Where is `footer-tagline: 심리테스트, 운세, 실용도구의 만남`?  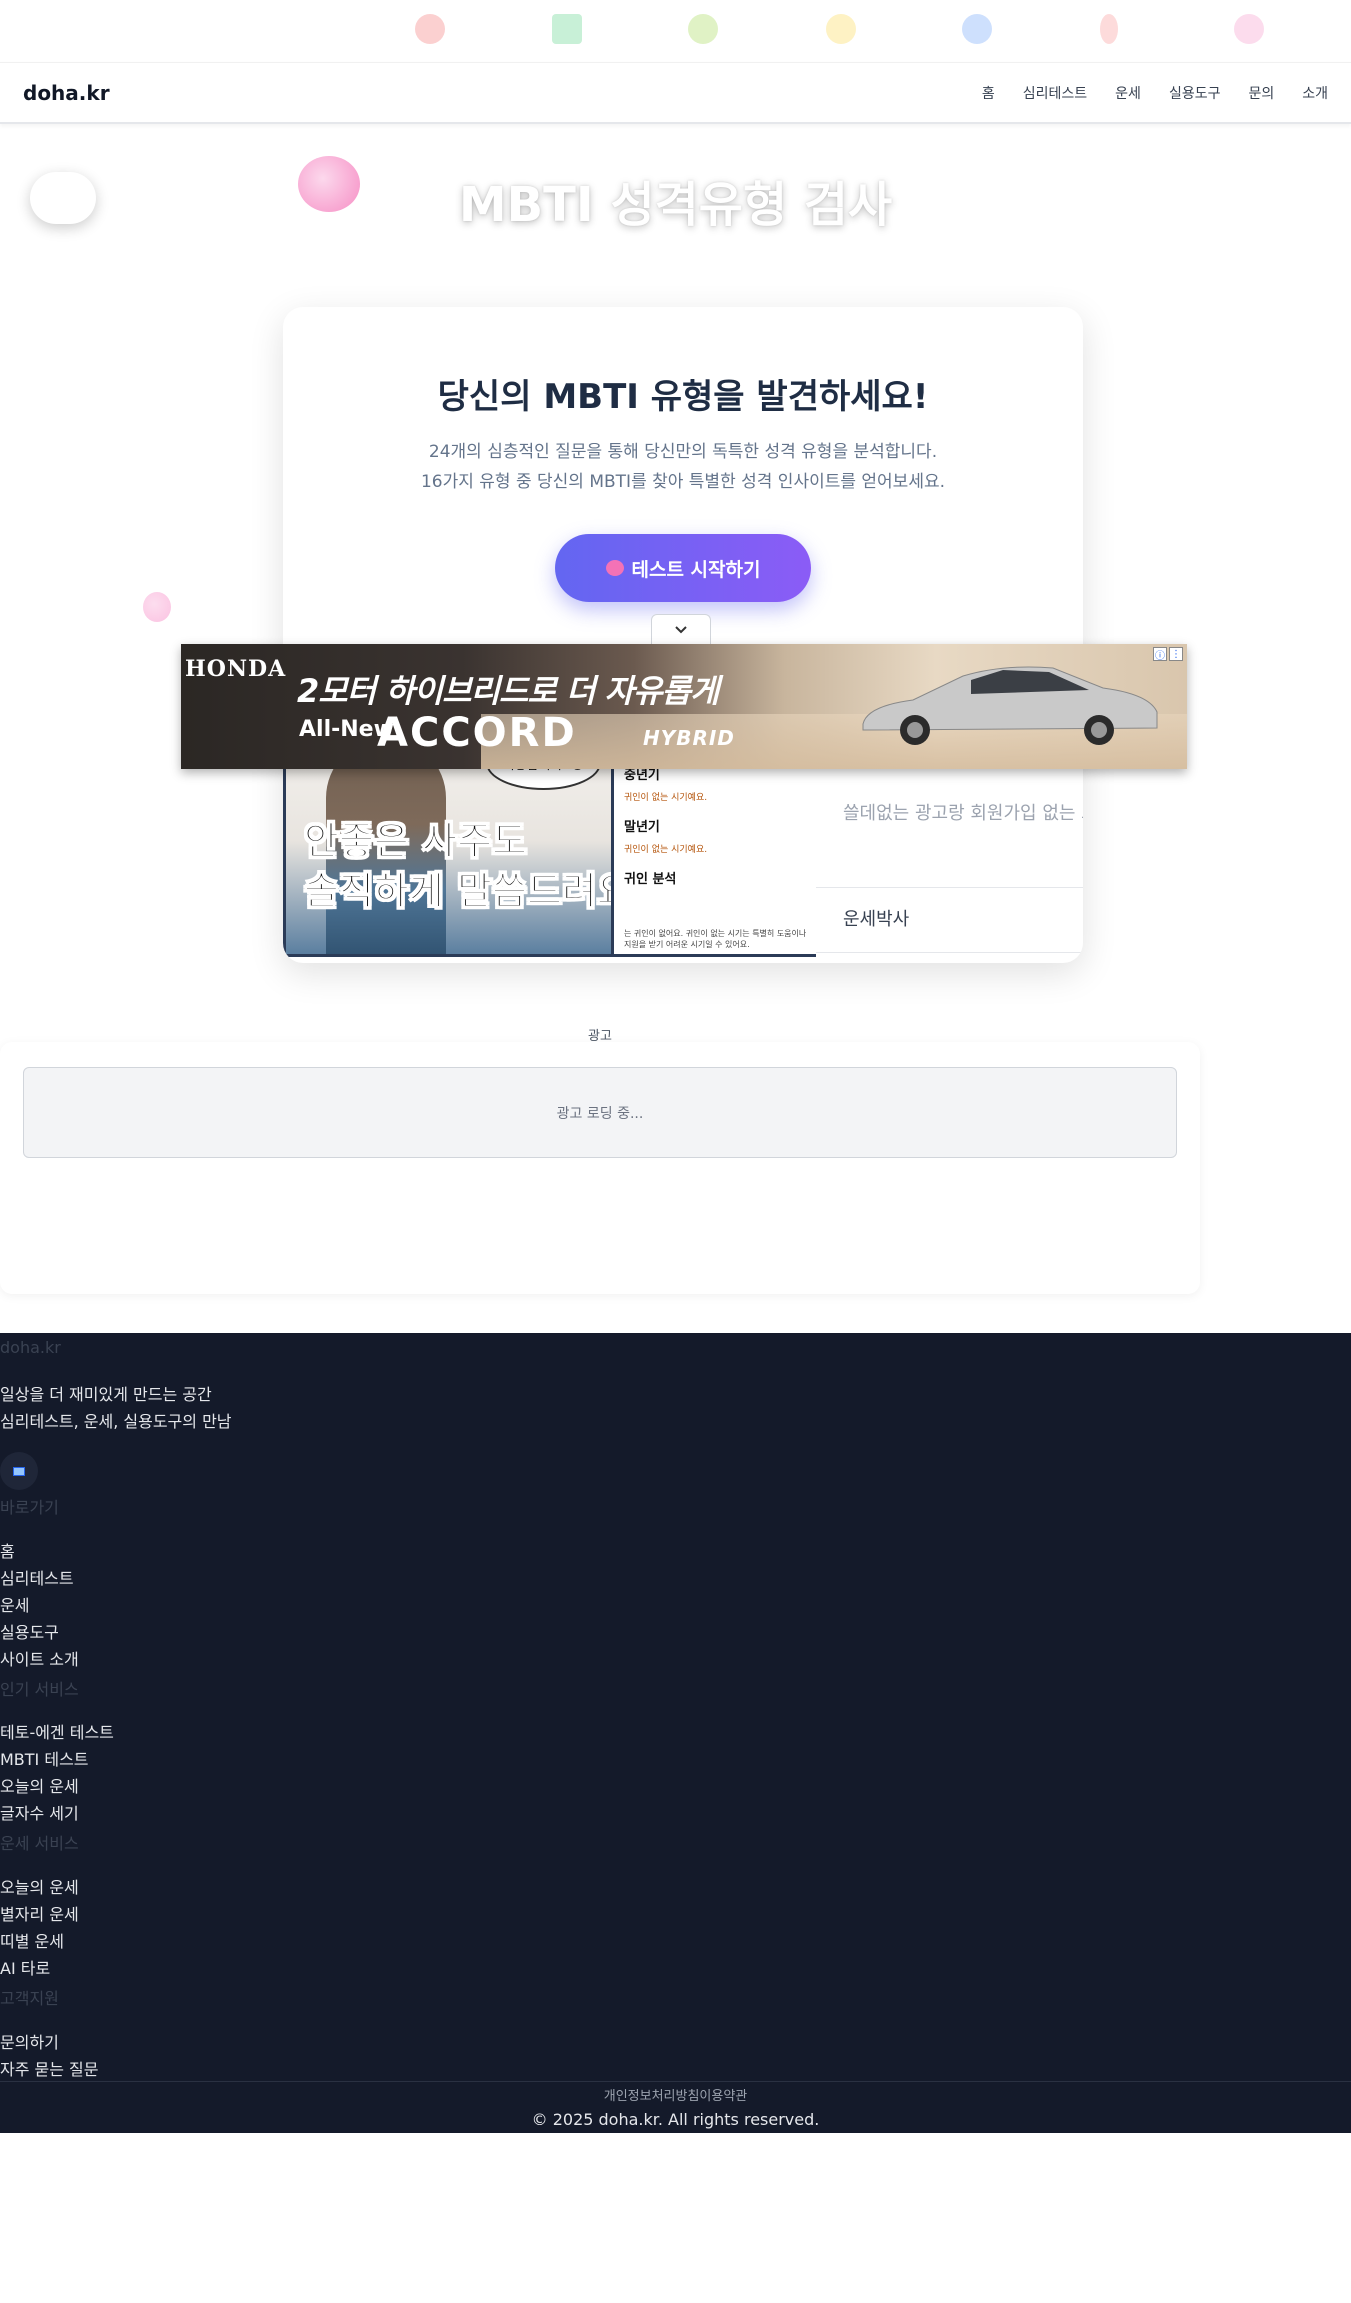
footer-tagline: 심리테스트, 운세, 실용도구의 만남 is located at coordinates (116, 1421).